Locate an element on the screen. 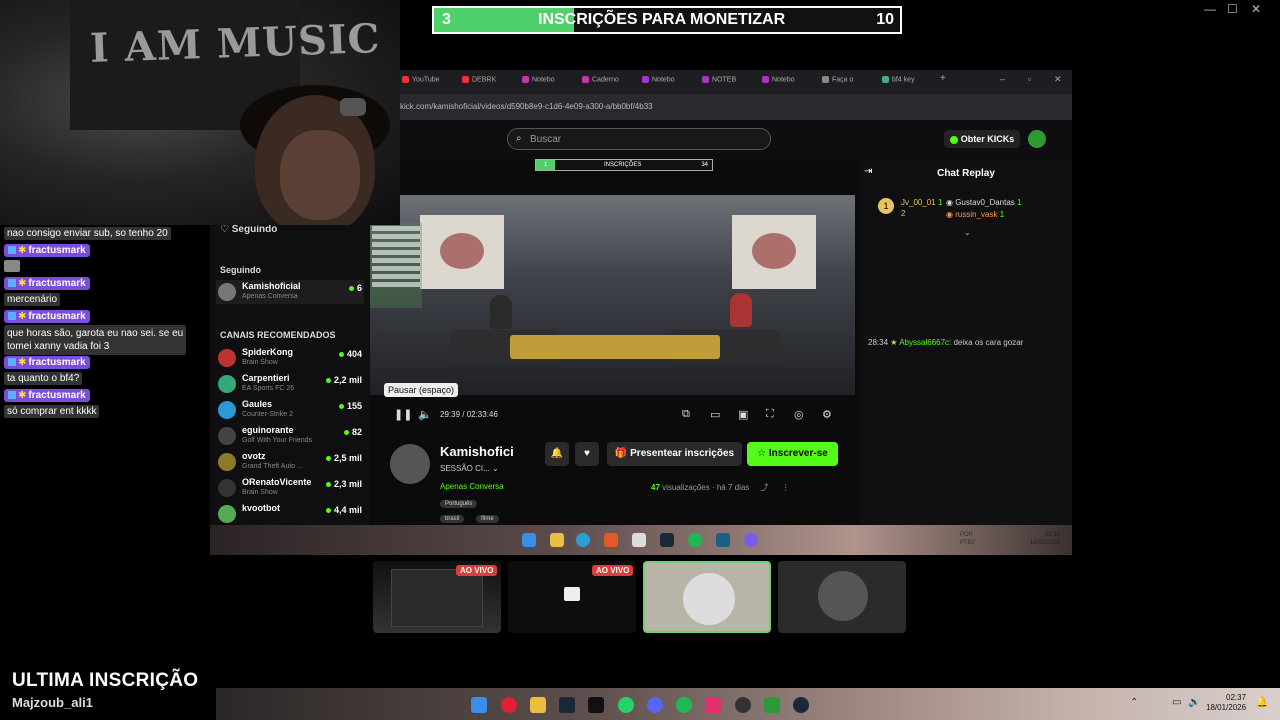  follow-heart-button: ♥ is located at coordinates (587, 454).